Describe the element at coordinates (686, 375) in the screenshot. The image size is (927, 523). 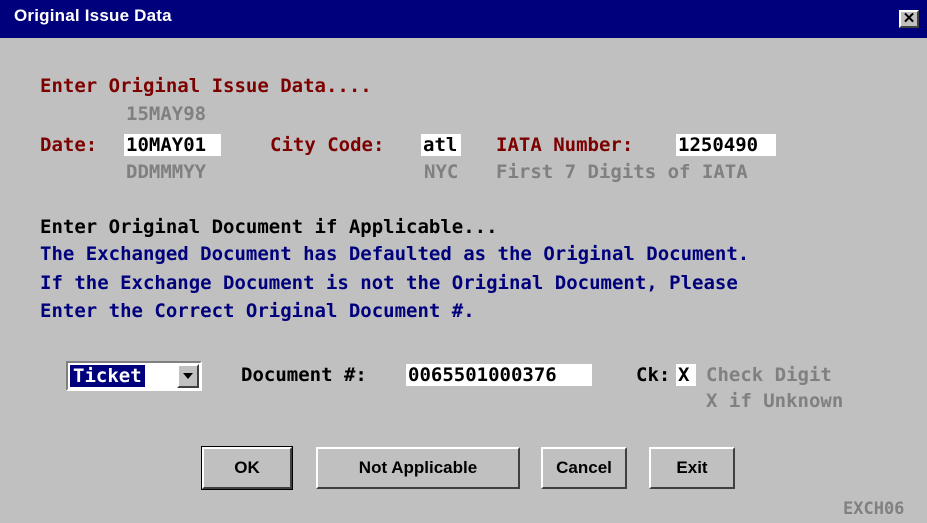
I see `check-digit-field: X` at that location.